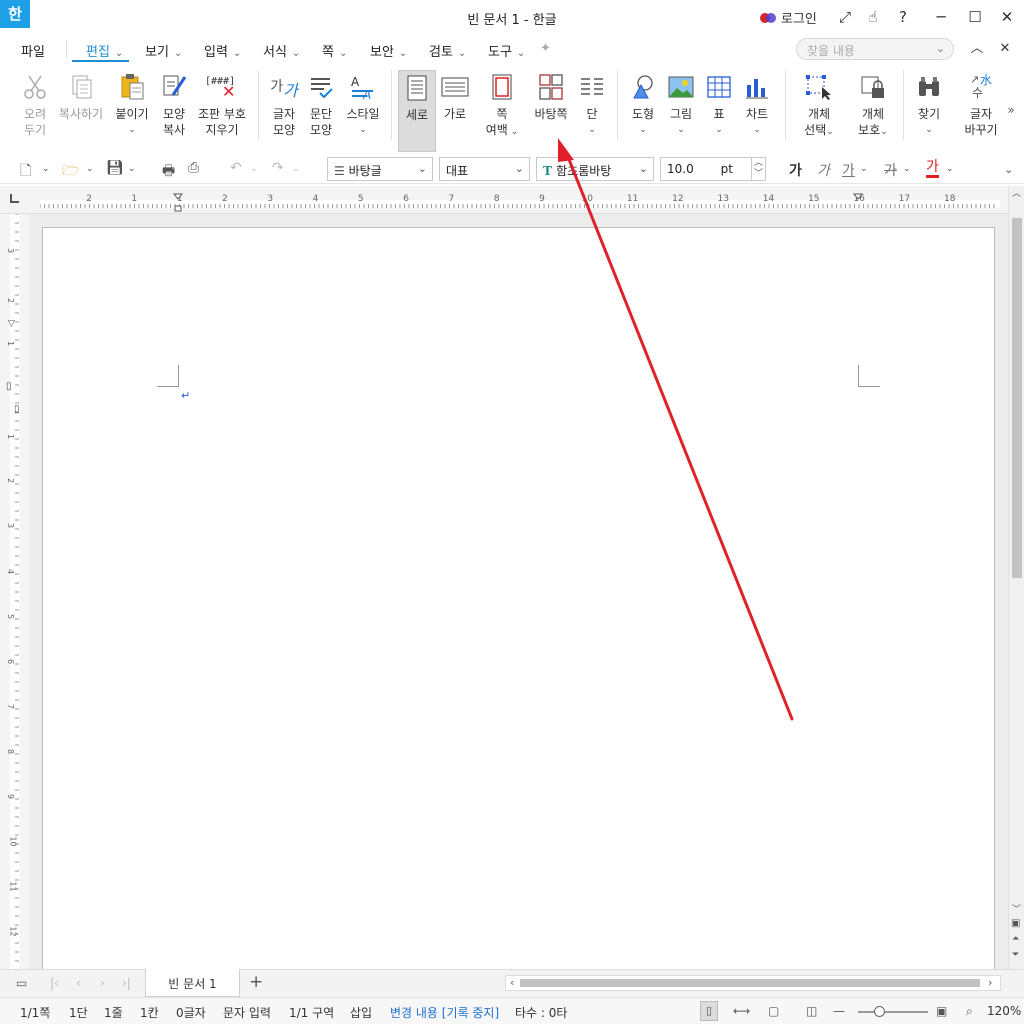  I want to click on prev-tab-icon: ‹, so click(78, 983).